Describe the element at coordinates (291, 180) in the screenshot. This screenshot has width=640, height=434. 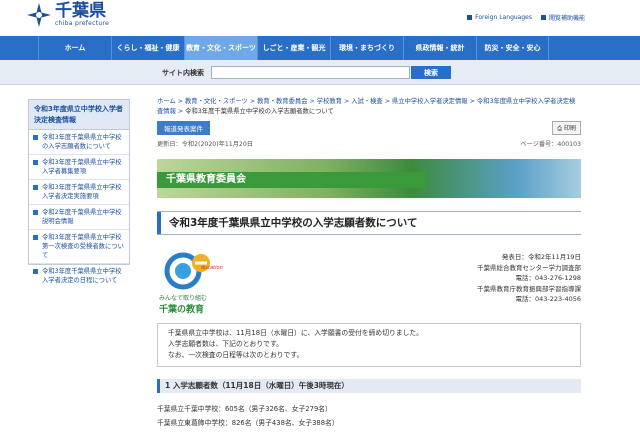
I see `banner-title: 千葉県教育委員会` at that location.